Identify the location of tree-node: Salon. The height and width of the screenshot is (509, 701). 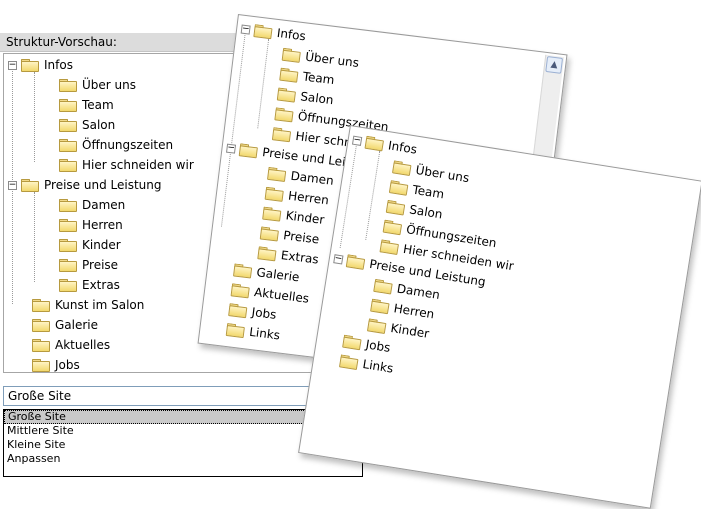
(87, 125).